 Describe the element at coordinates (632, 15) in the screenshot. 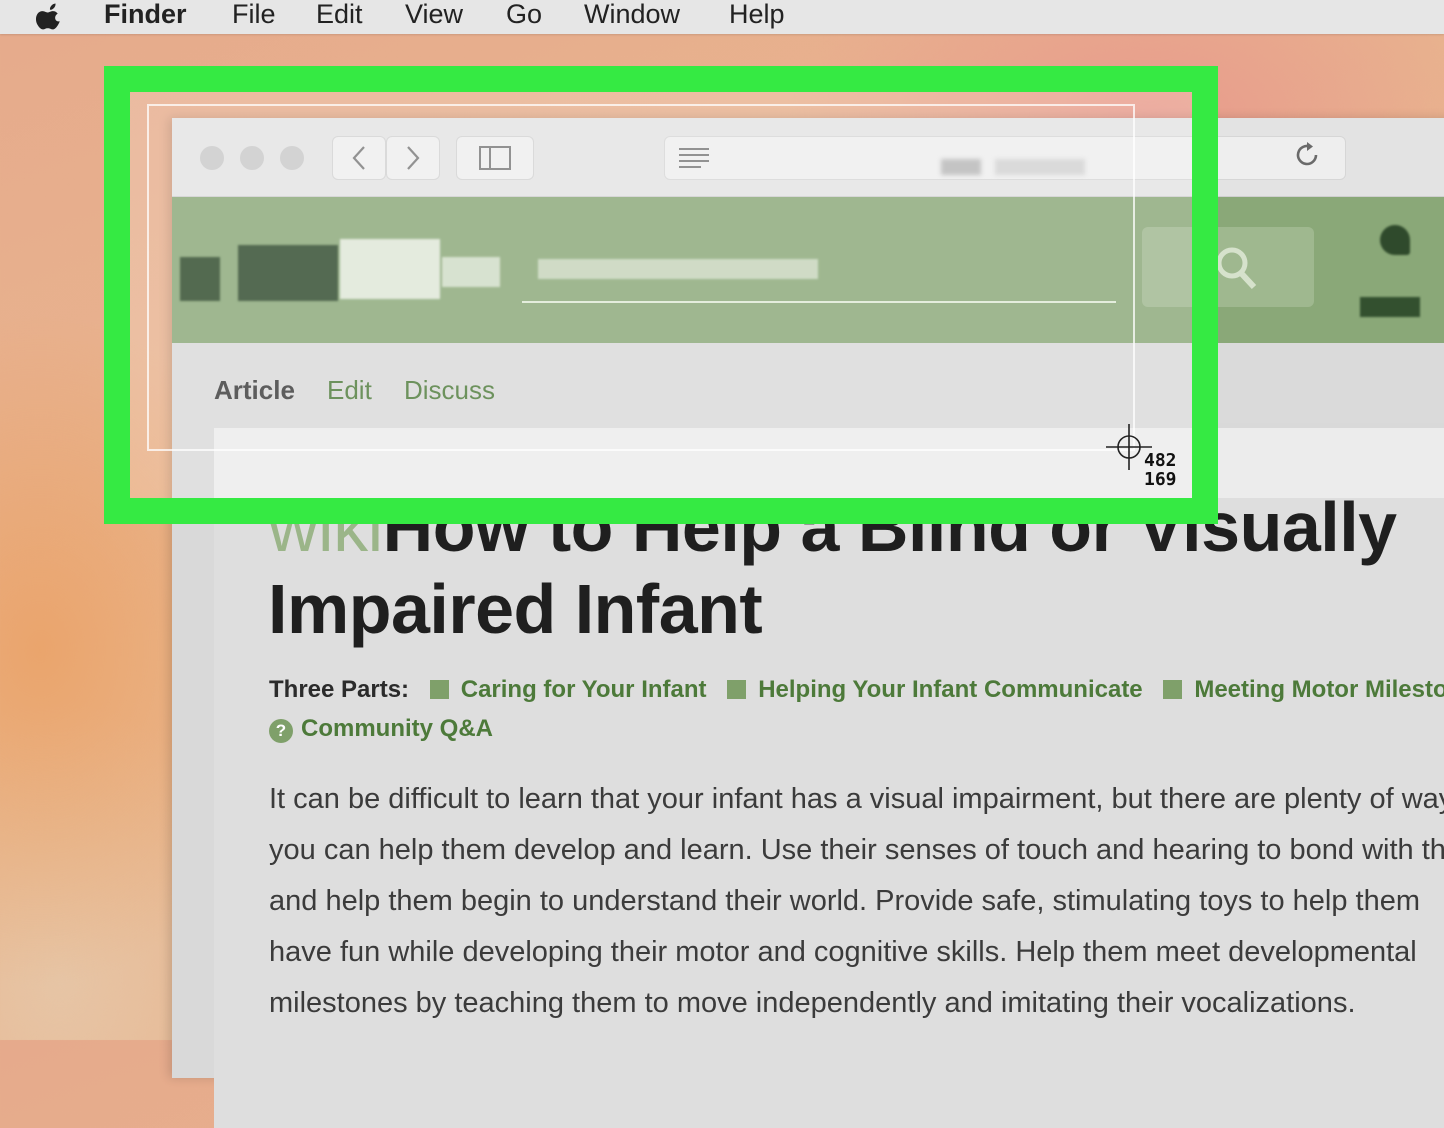

I see `menu-window: Window` at that location.